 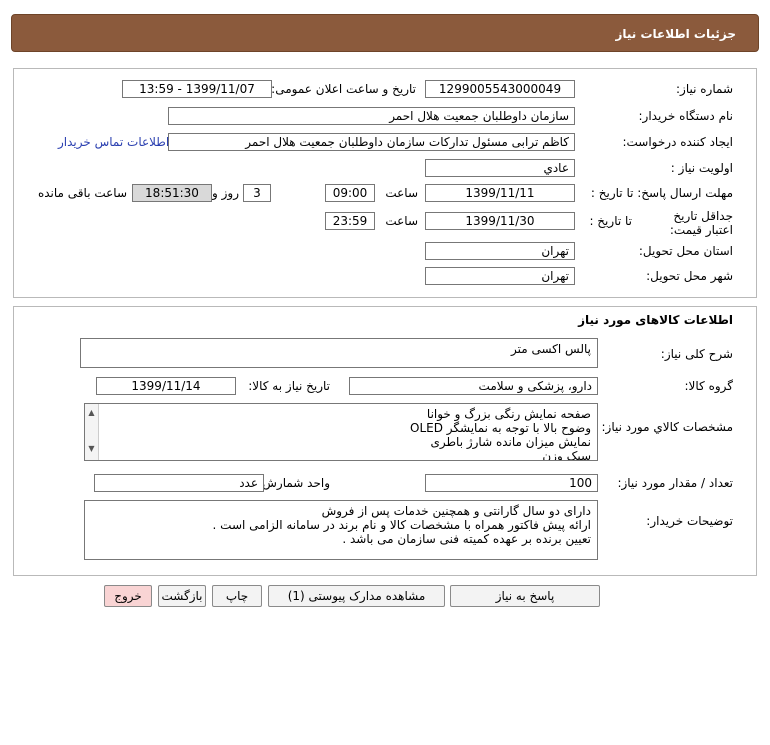 I want to click on reply-deadline-label: مهلت ارسال پاسخ: تا تاریخ :, so click(x=661, y=193).